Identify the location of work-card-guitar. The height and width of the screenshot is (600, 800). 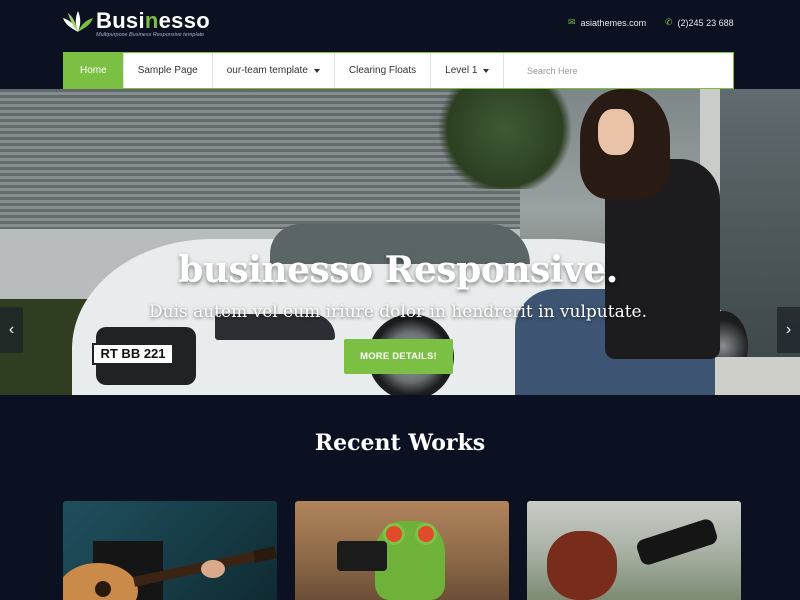
(170, 550).